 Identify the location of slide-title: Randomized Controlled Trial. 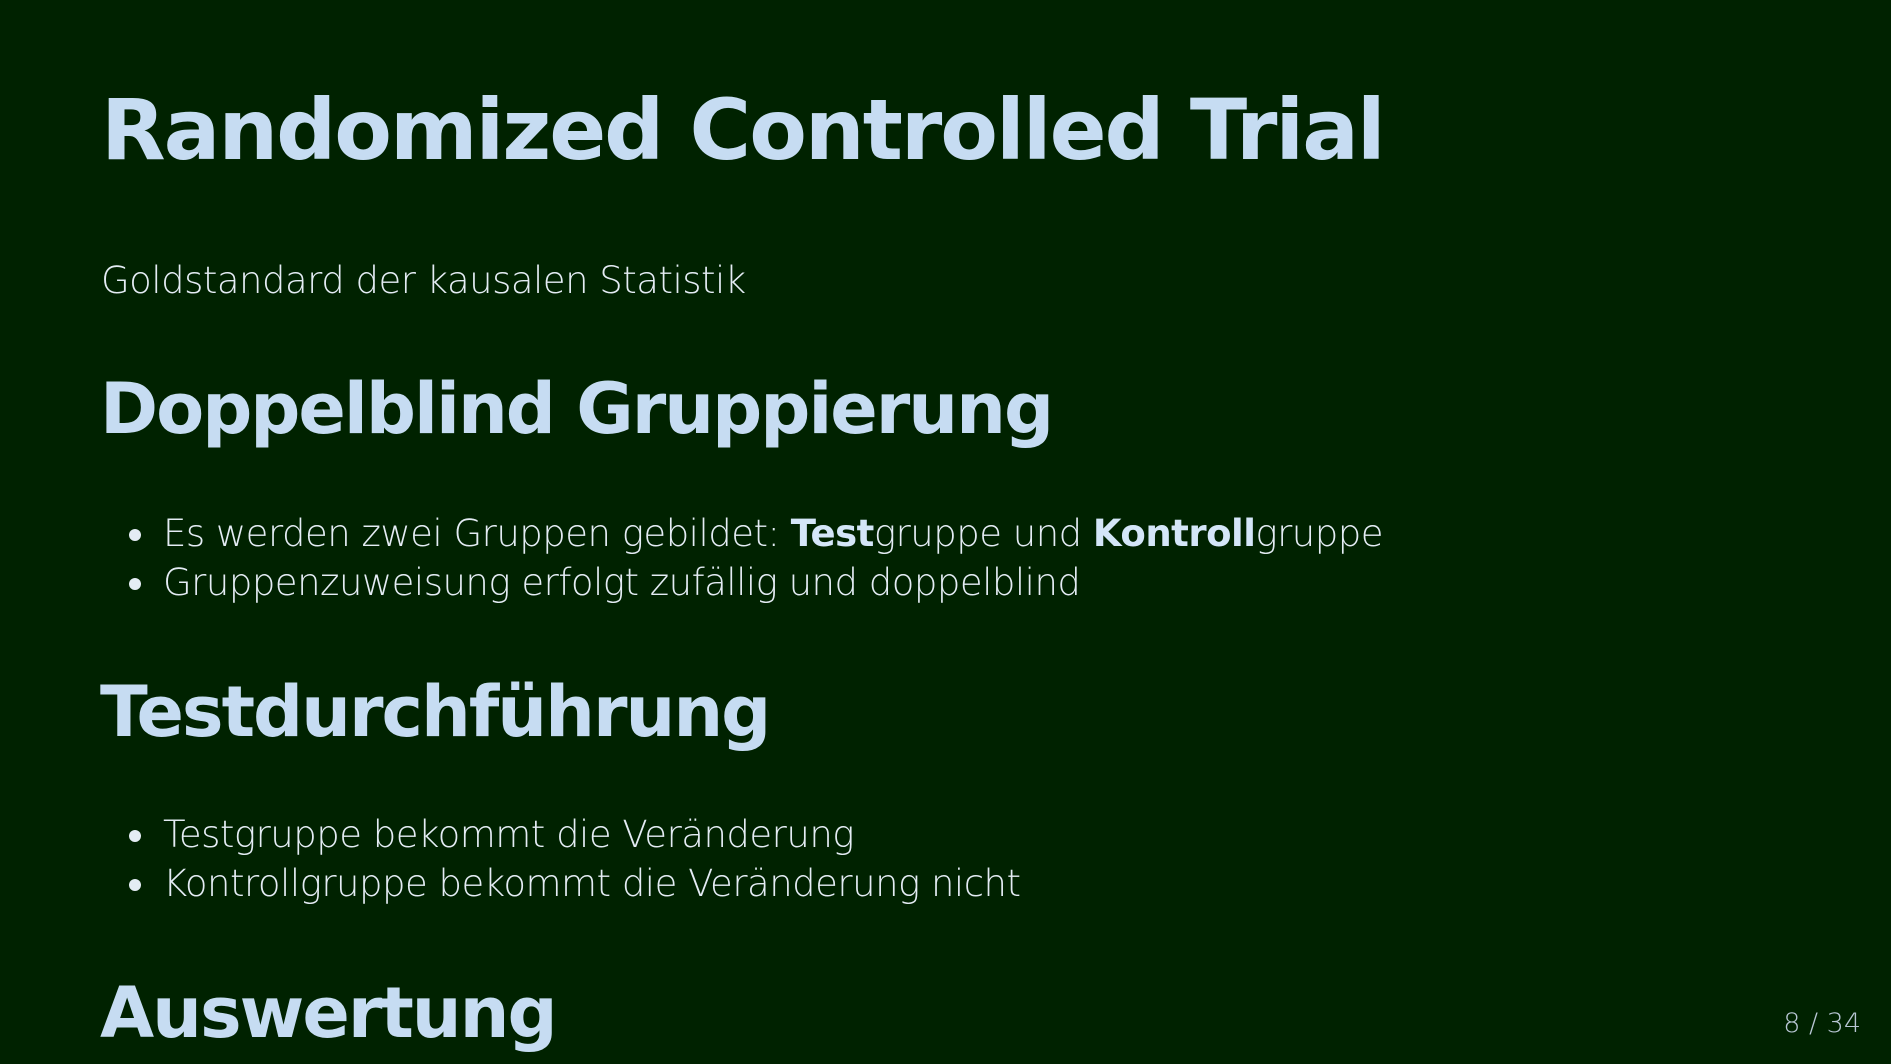
(743, 130).